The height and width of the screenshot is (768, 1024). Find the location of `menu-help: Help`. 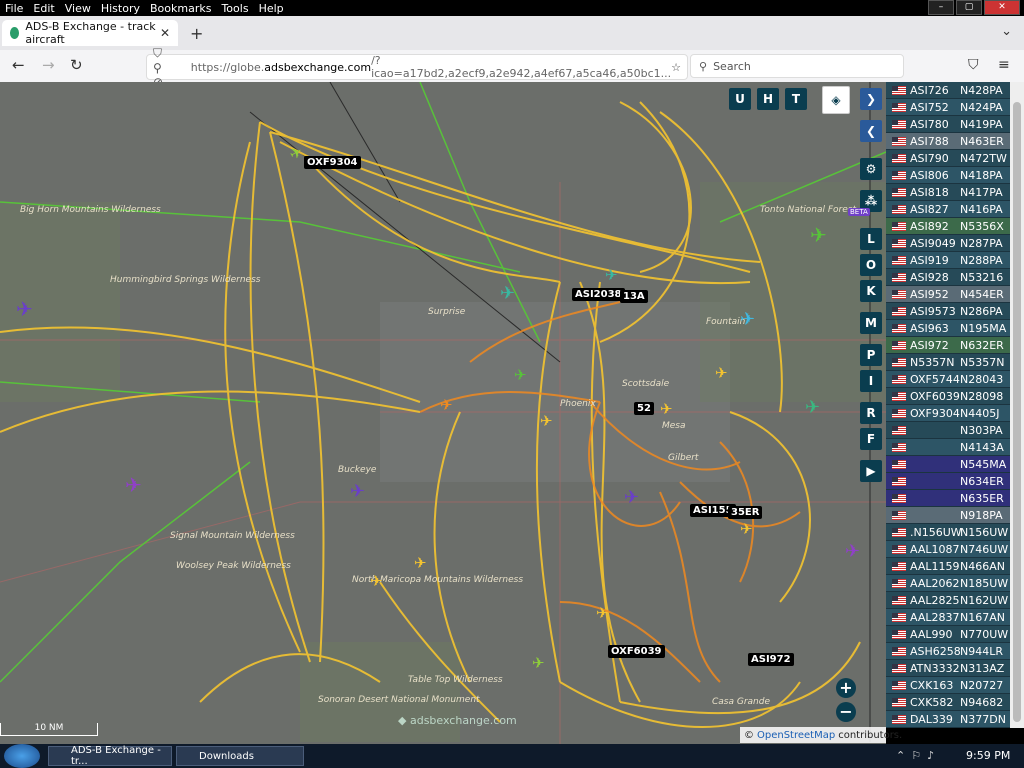

menu-help: Help is located at coordinates (271, 8).